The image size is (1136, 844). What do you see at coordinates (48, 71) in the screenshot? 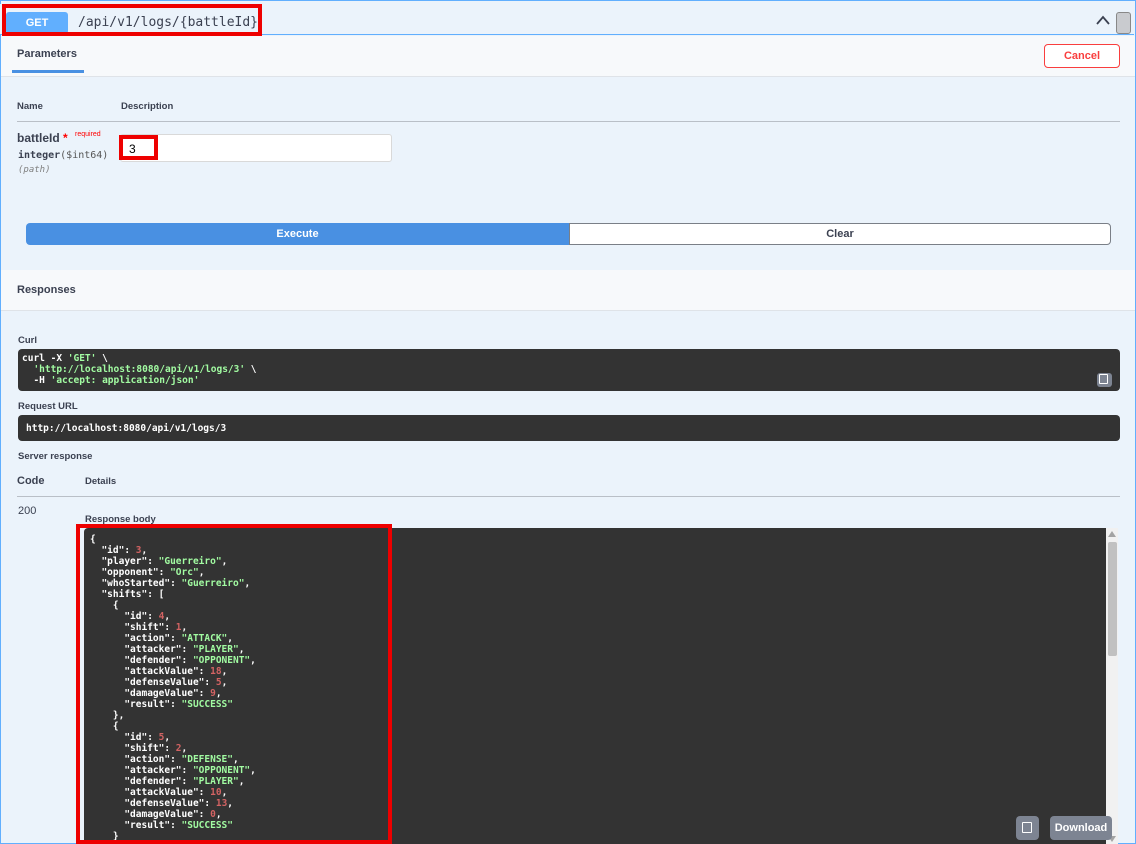
I see `tab-underline` at bounding box center [48, 71].